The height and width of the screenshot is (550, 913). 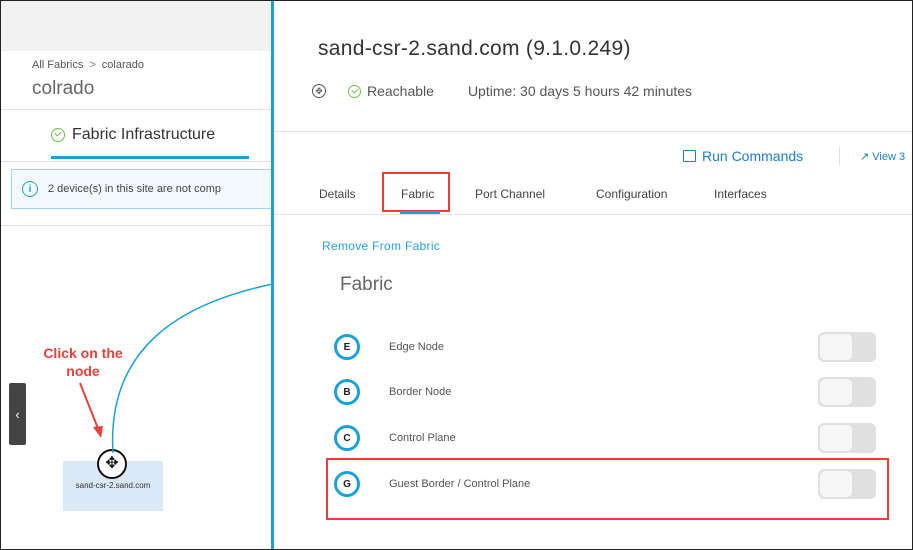 I want to click on run-commands-button: Run Commands, so click(x=743, y=156).